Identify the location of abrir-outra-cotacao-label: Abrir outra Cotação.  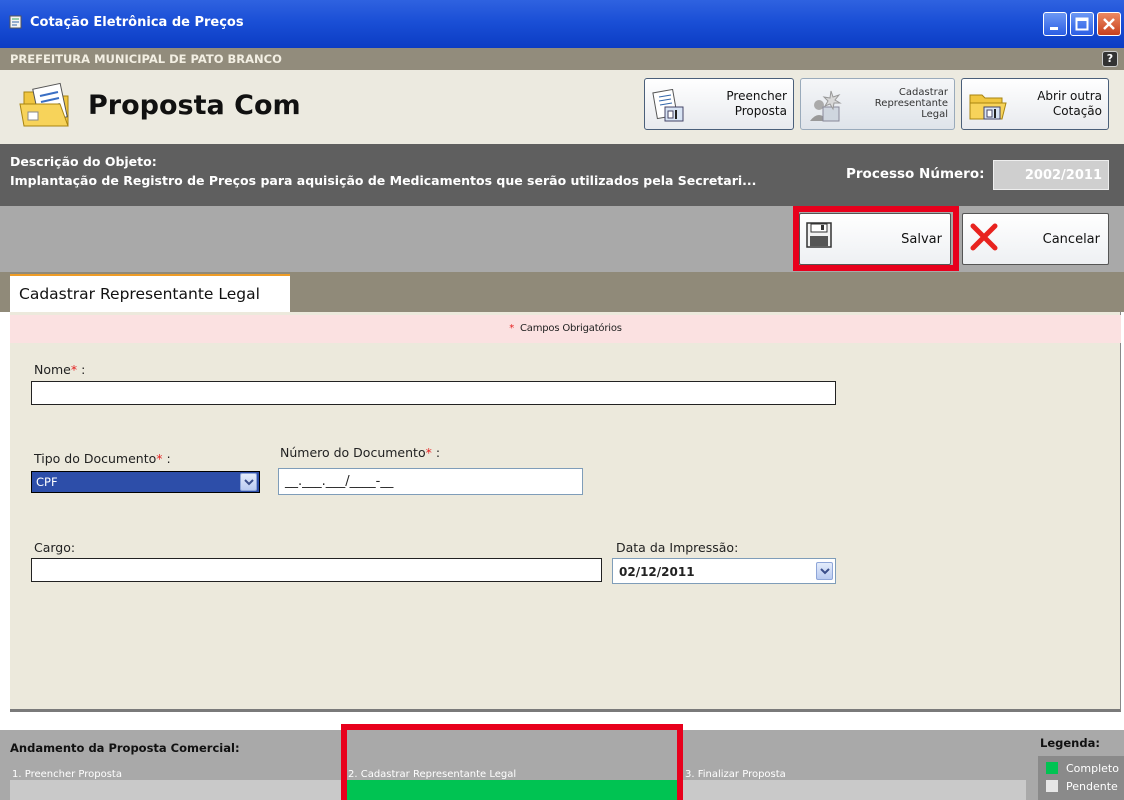
(1069, 103).